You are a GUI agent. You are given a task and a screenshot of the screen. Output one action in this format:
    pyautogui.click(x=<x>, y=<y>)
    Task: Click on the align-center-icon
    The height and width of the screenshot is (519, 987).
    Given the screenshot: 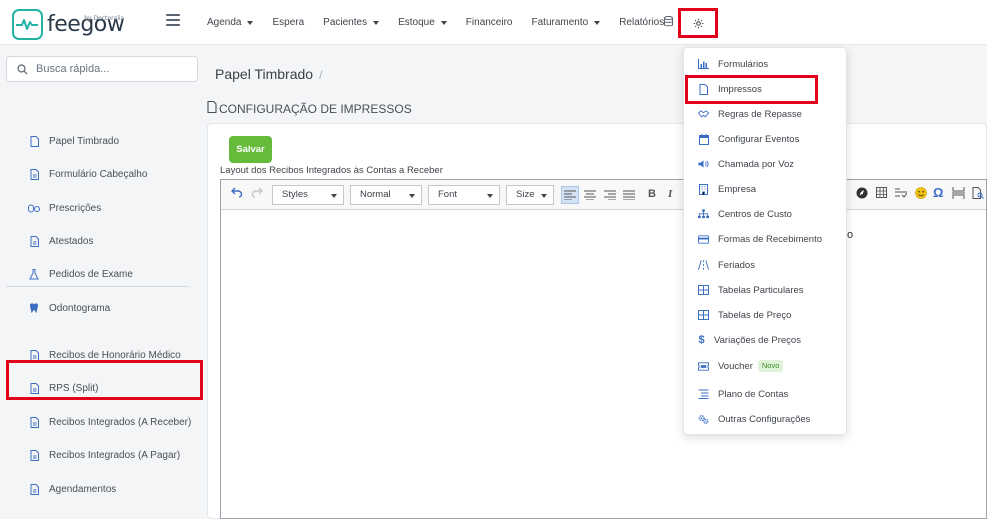 What is the action you would take?
    pyautogui.click(x=590, y=196)
    